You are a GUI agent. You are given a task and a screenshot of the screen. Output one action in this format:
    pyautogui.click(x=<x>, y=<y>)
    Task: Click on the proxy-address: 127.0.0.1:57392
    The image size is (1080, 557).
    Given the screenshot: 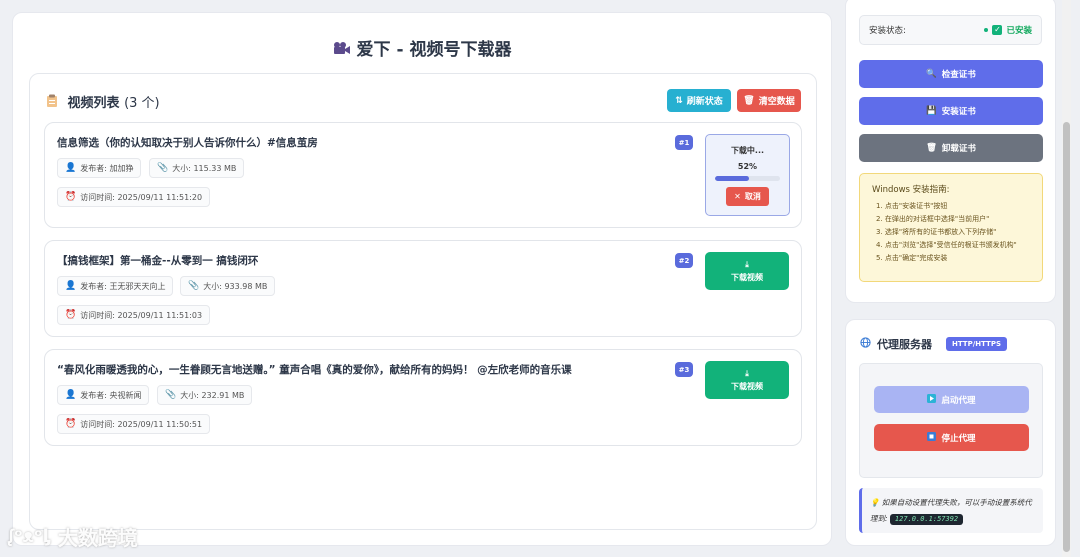 What is the action you would take?
    pyautogui.click(x=926, y=519)
    